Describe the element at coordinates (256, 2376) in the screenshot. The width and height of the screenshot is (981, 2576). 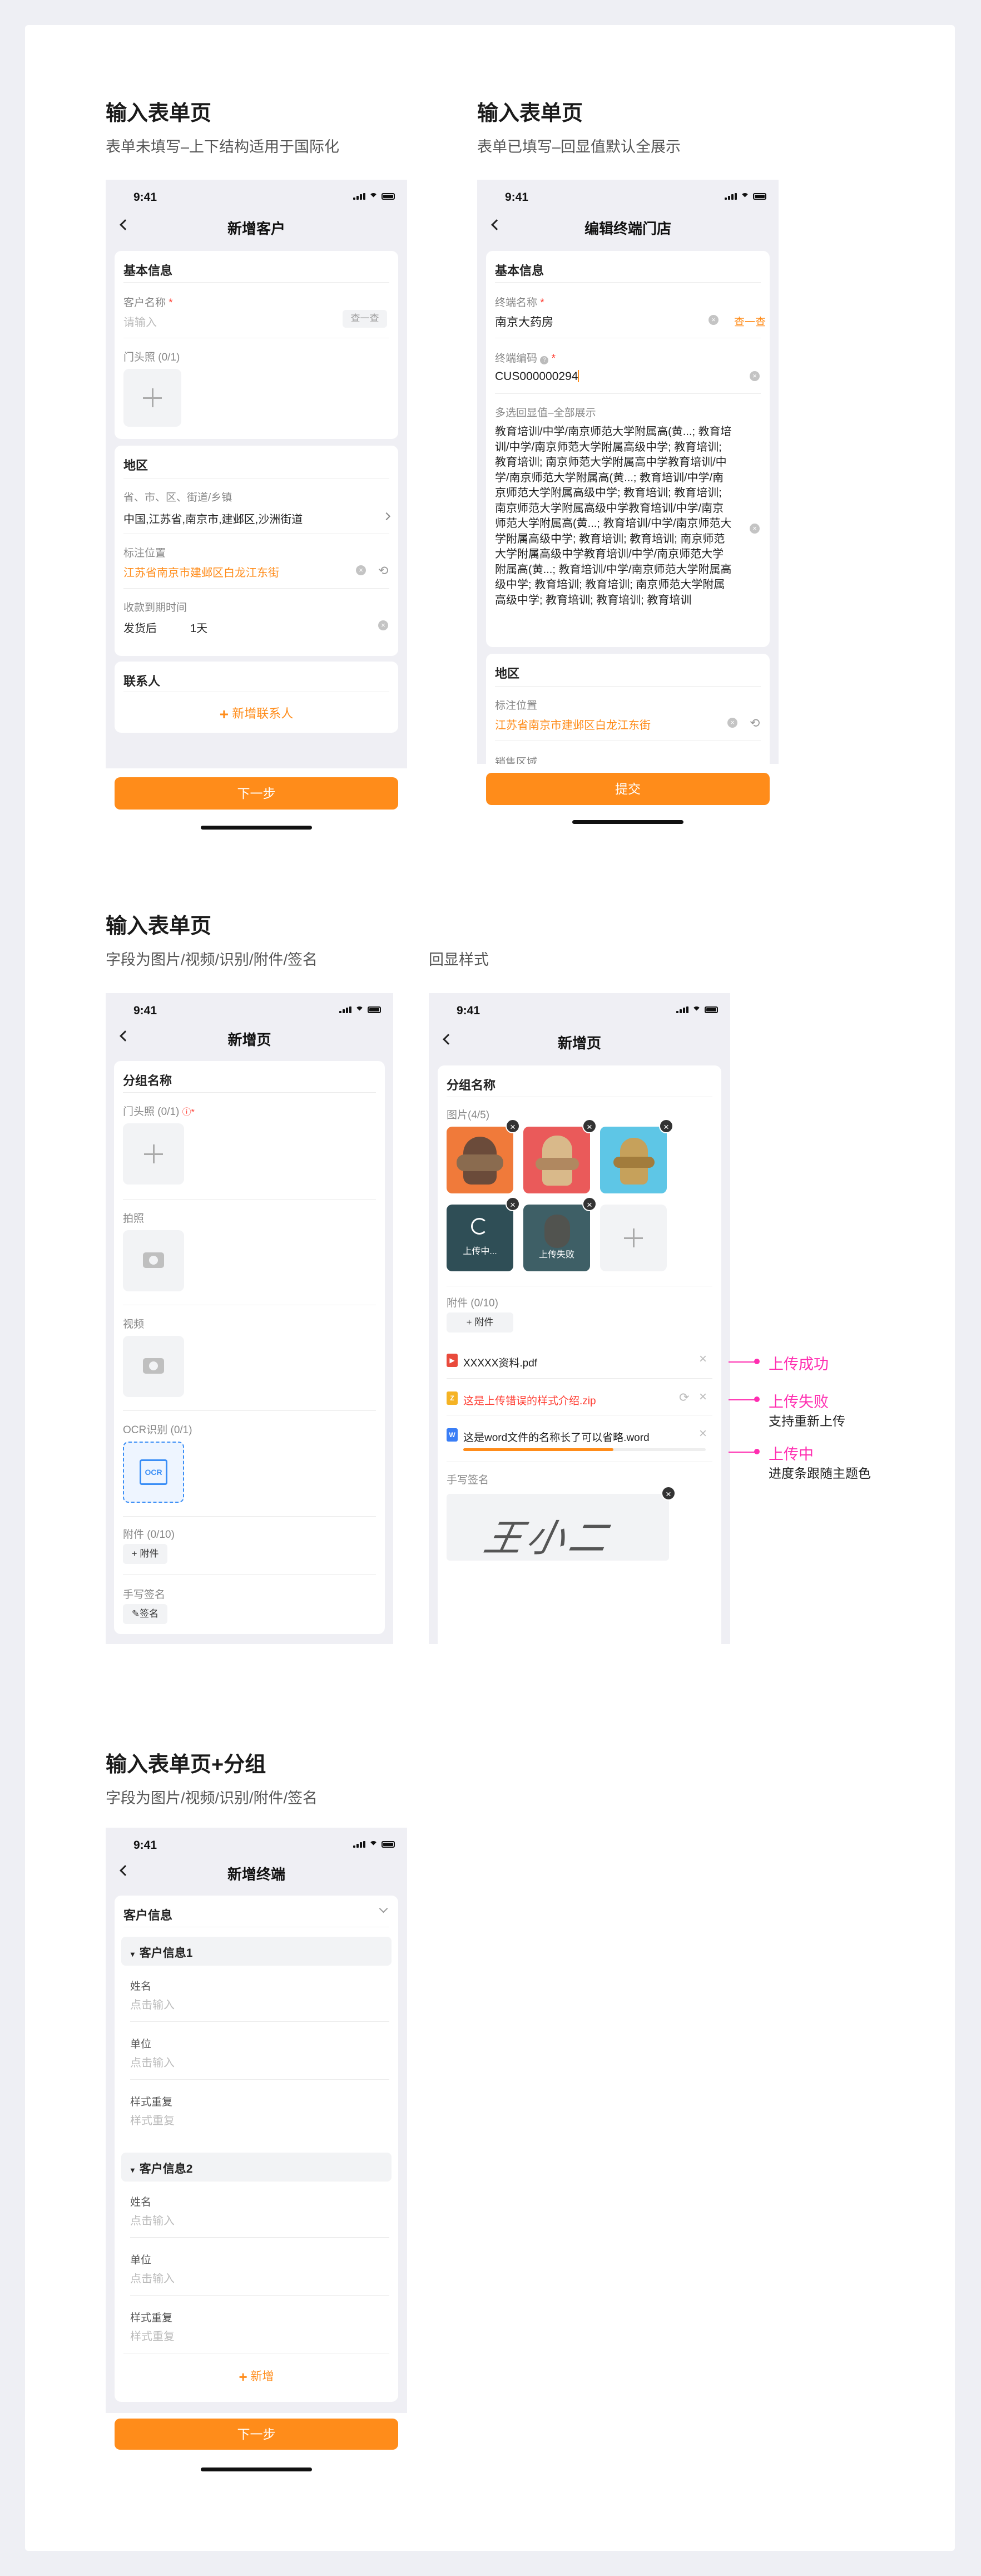
I see `add-group-button: + 新增` at that location.